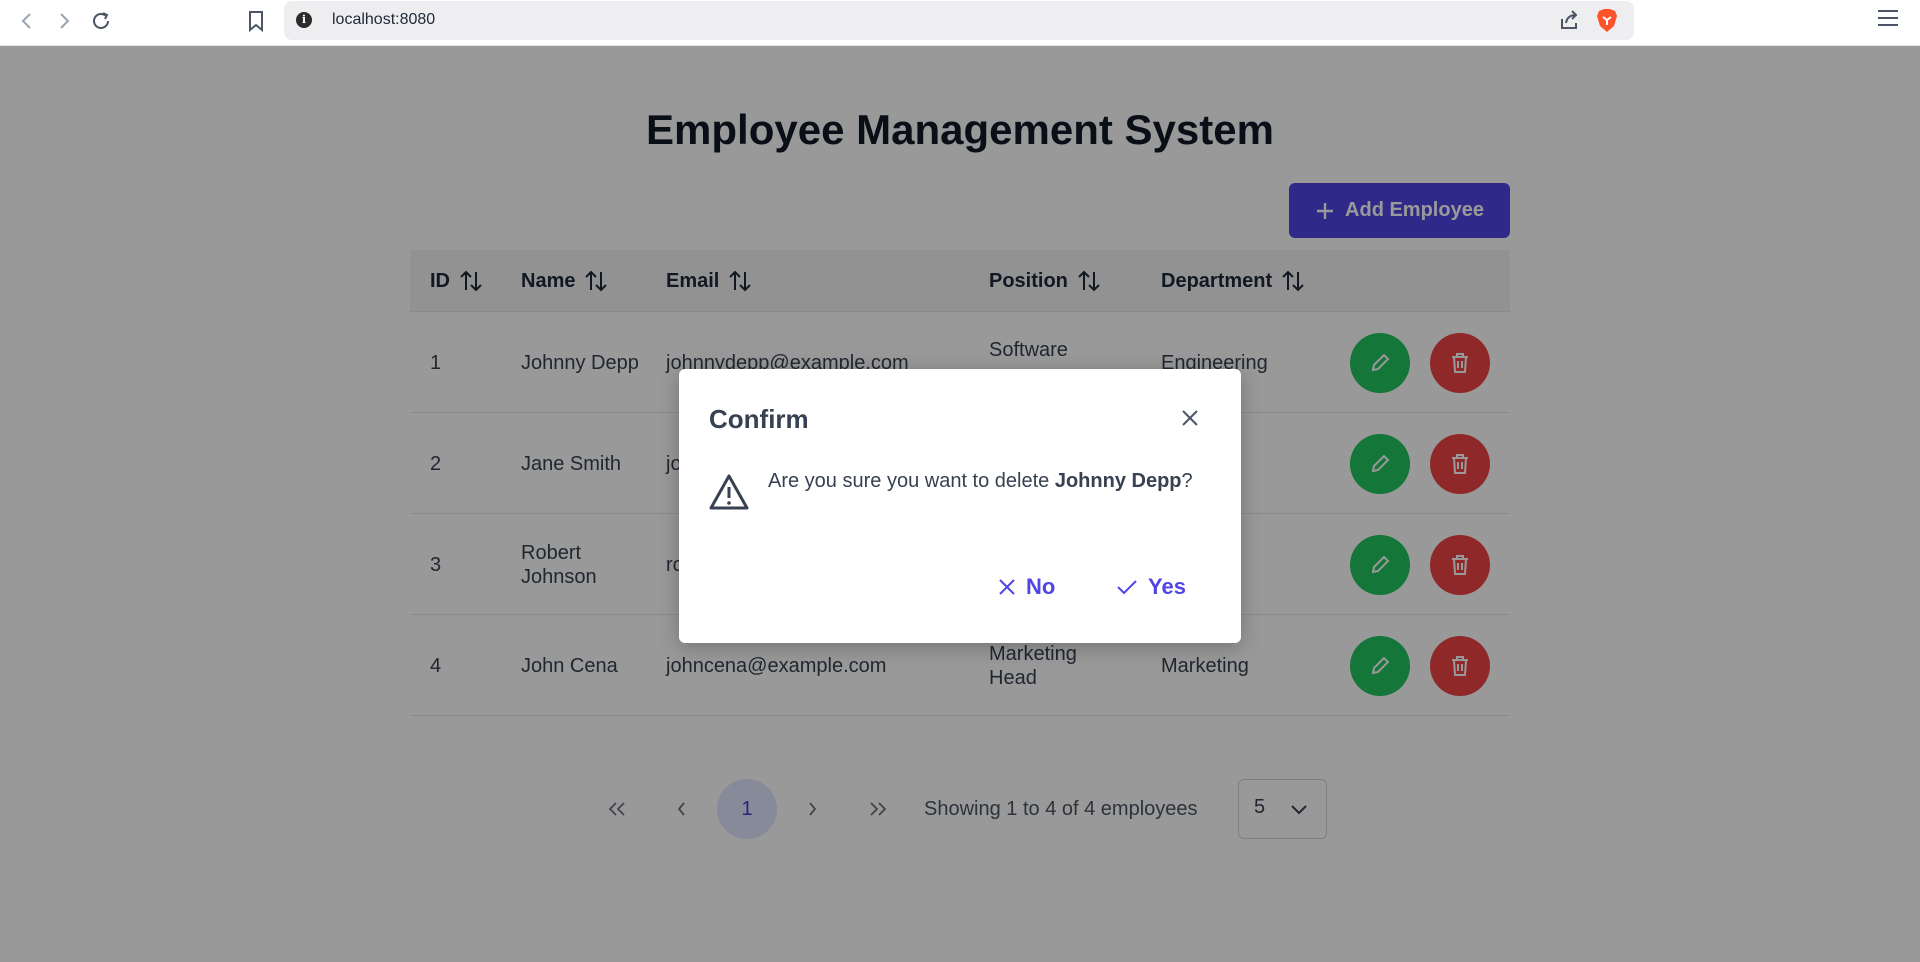 The height and width of the screenshot is (962, 1920). I want to click on dialog-no-button: No, so click(1026, 587).